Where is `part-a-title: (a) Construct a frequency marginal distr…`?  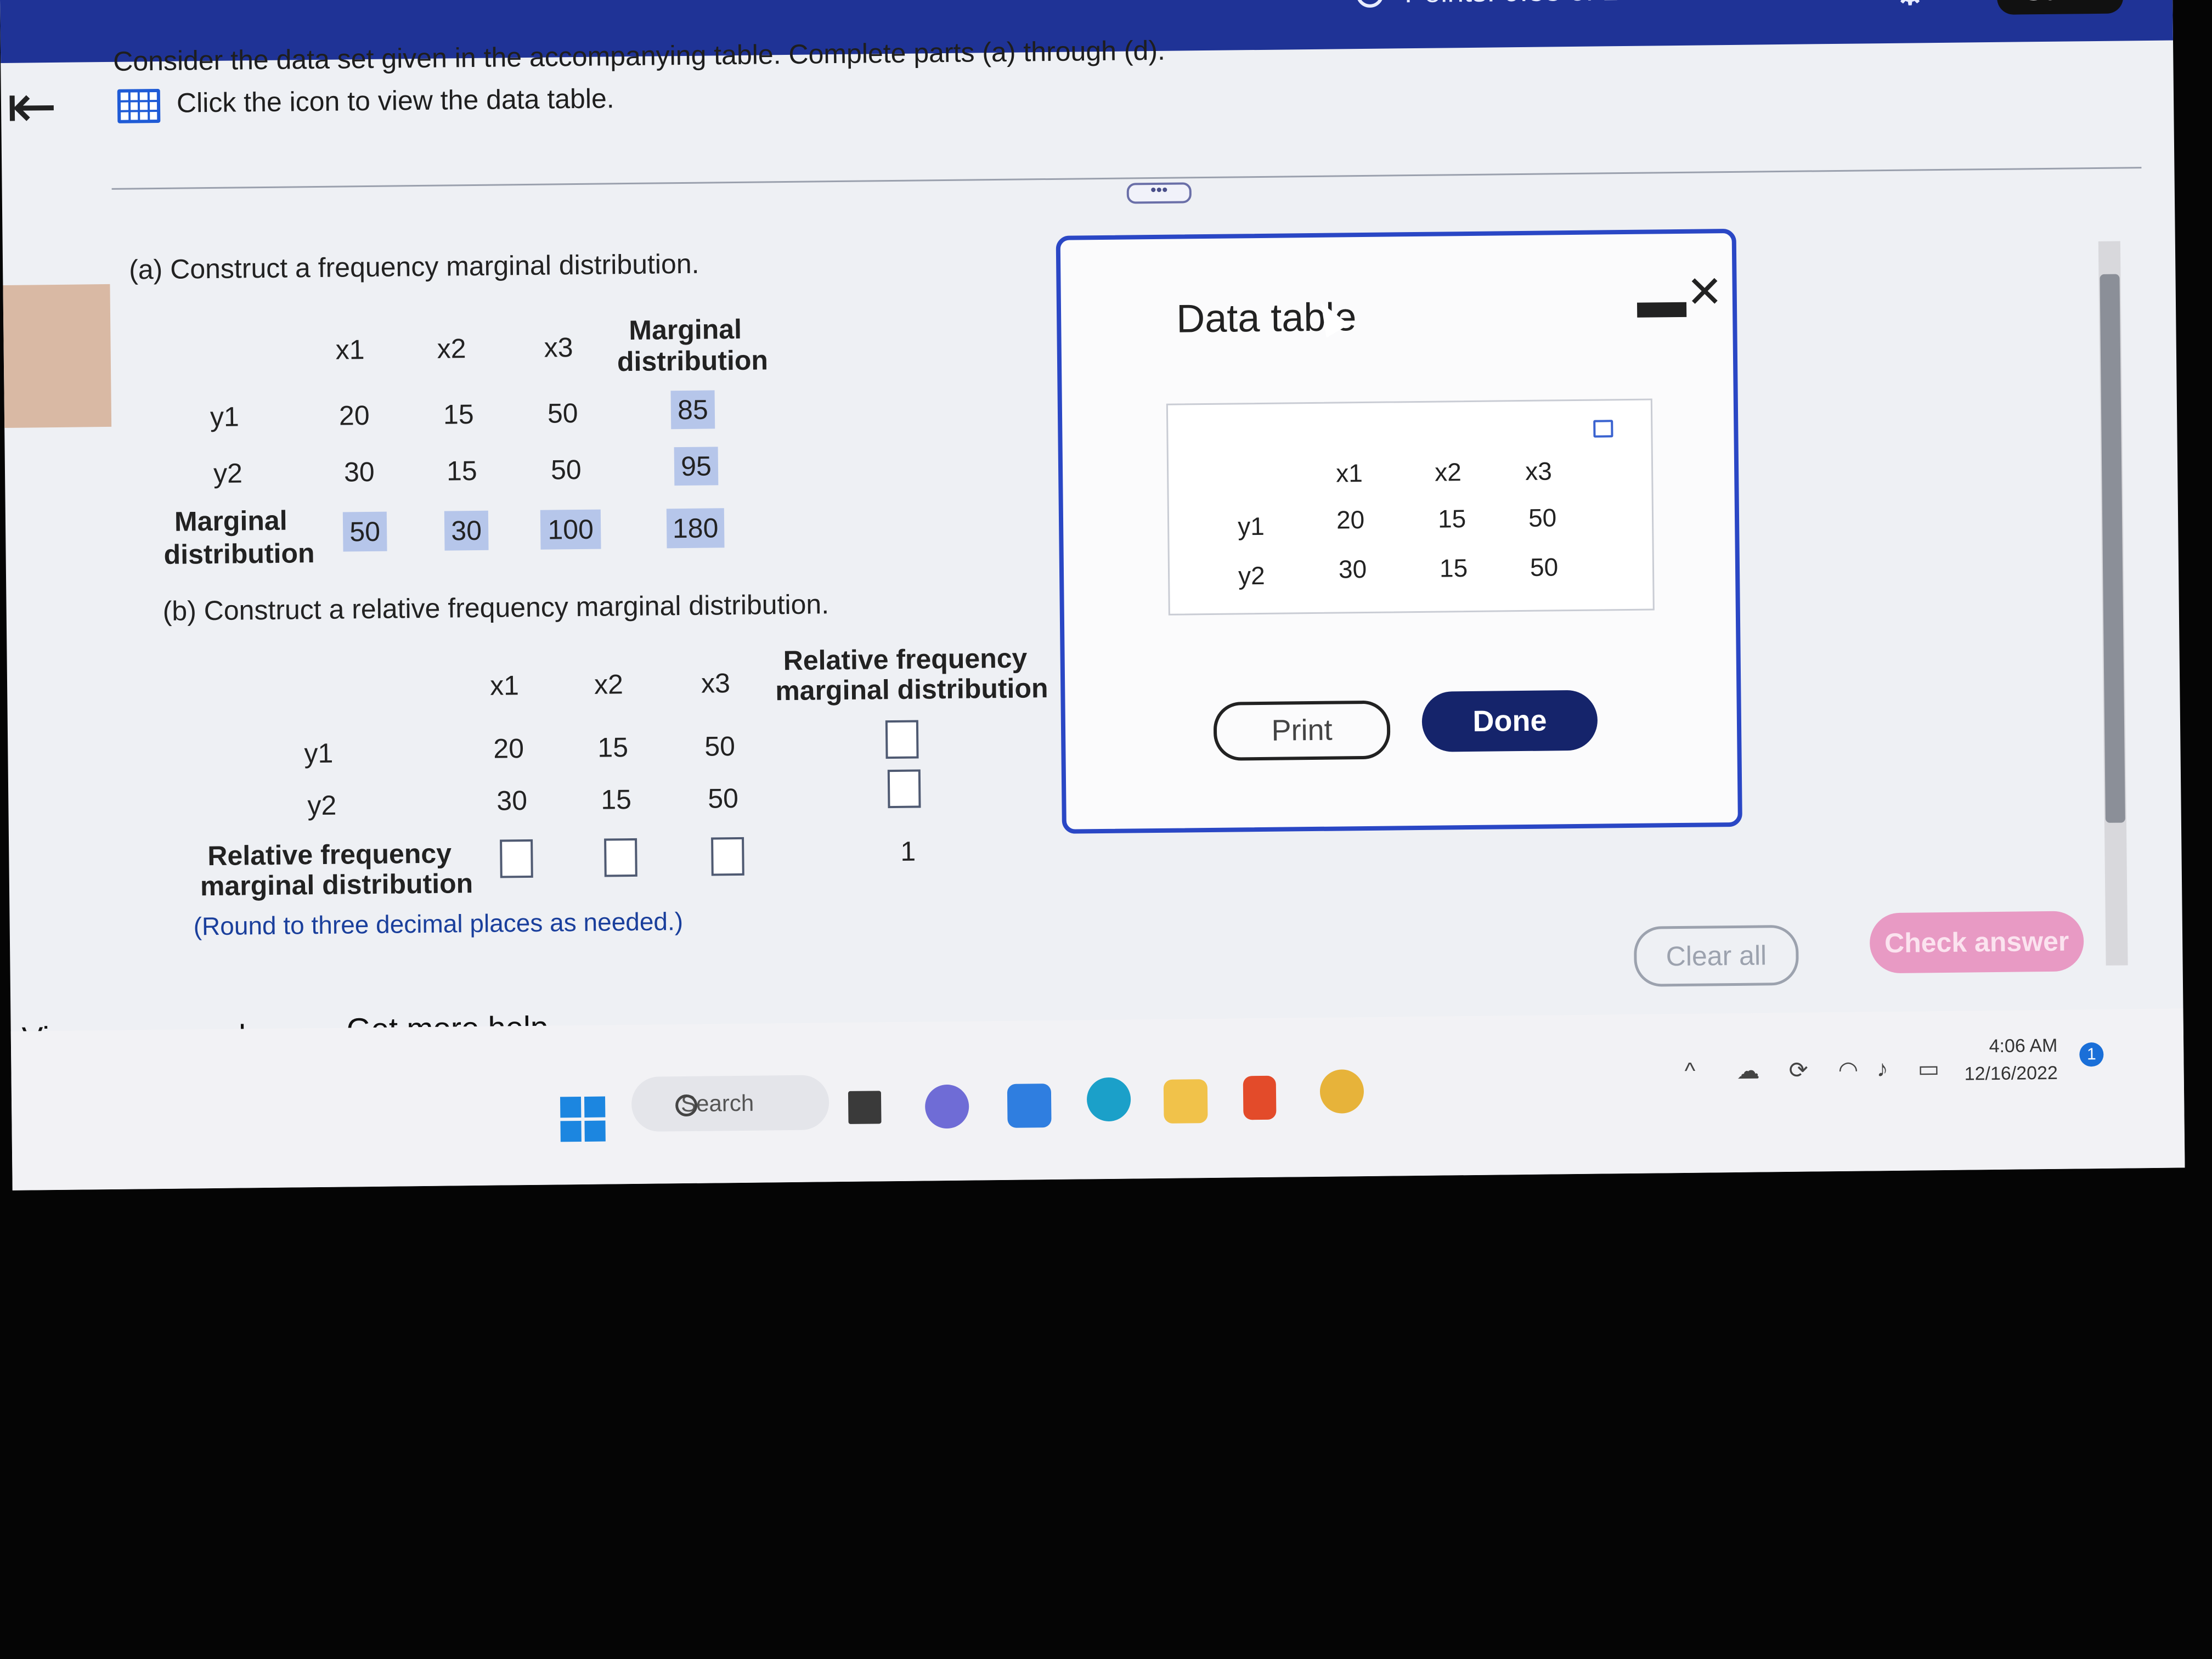 part-a-title: (a) Construct a frequency marginal distr… is located at coordinates (413, 266).